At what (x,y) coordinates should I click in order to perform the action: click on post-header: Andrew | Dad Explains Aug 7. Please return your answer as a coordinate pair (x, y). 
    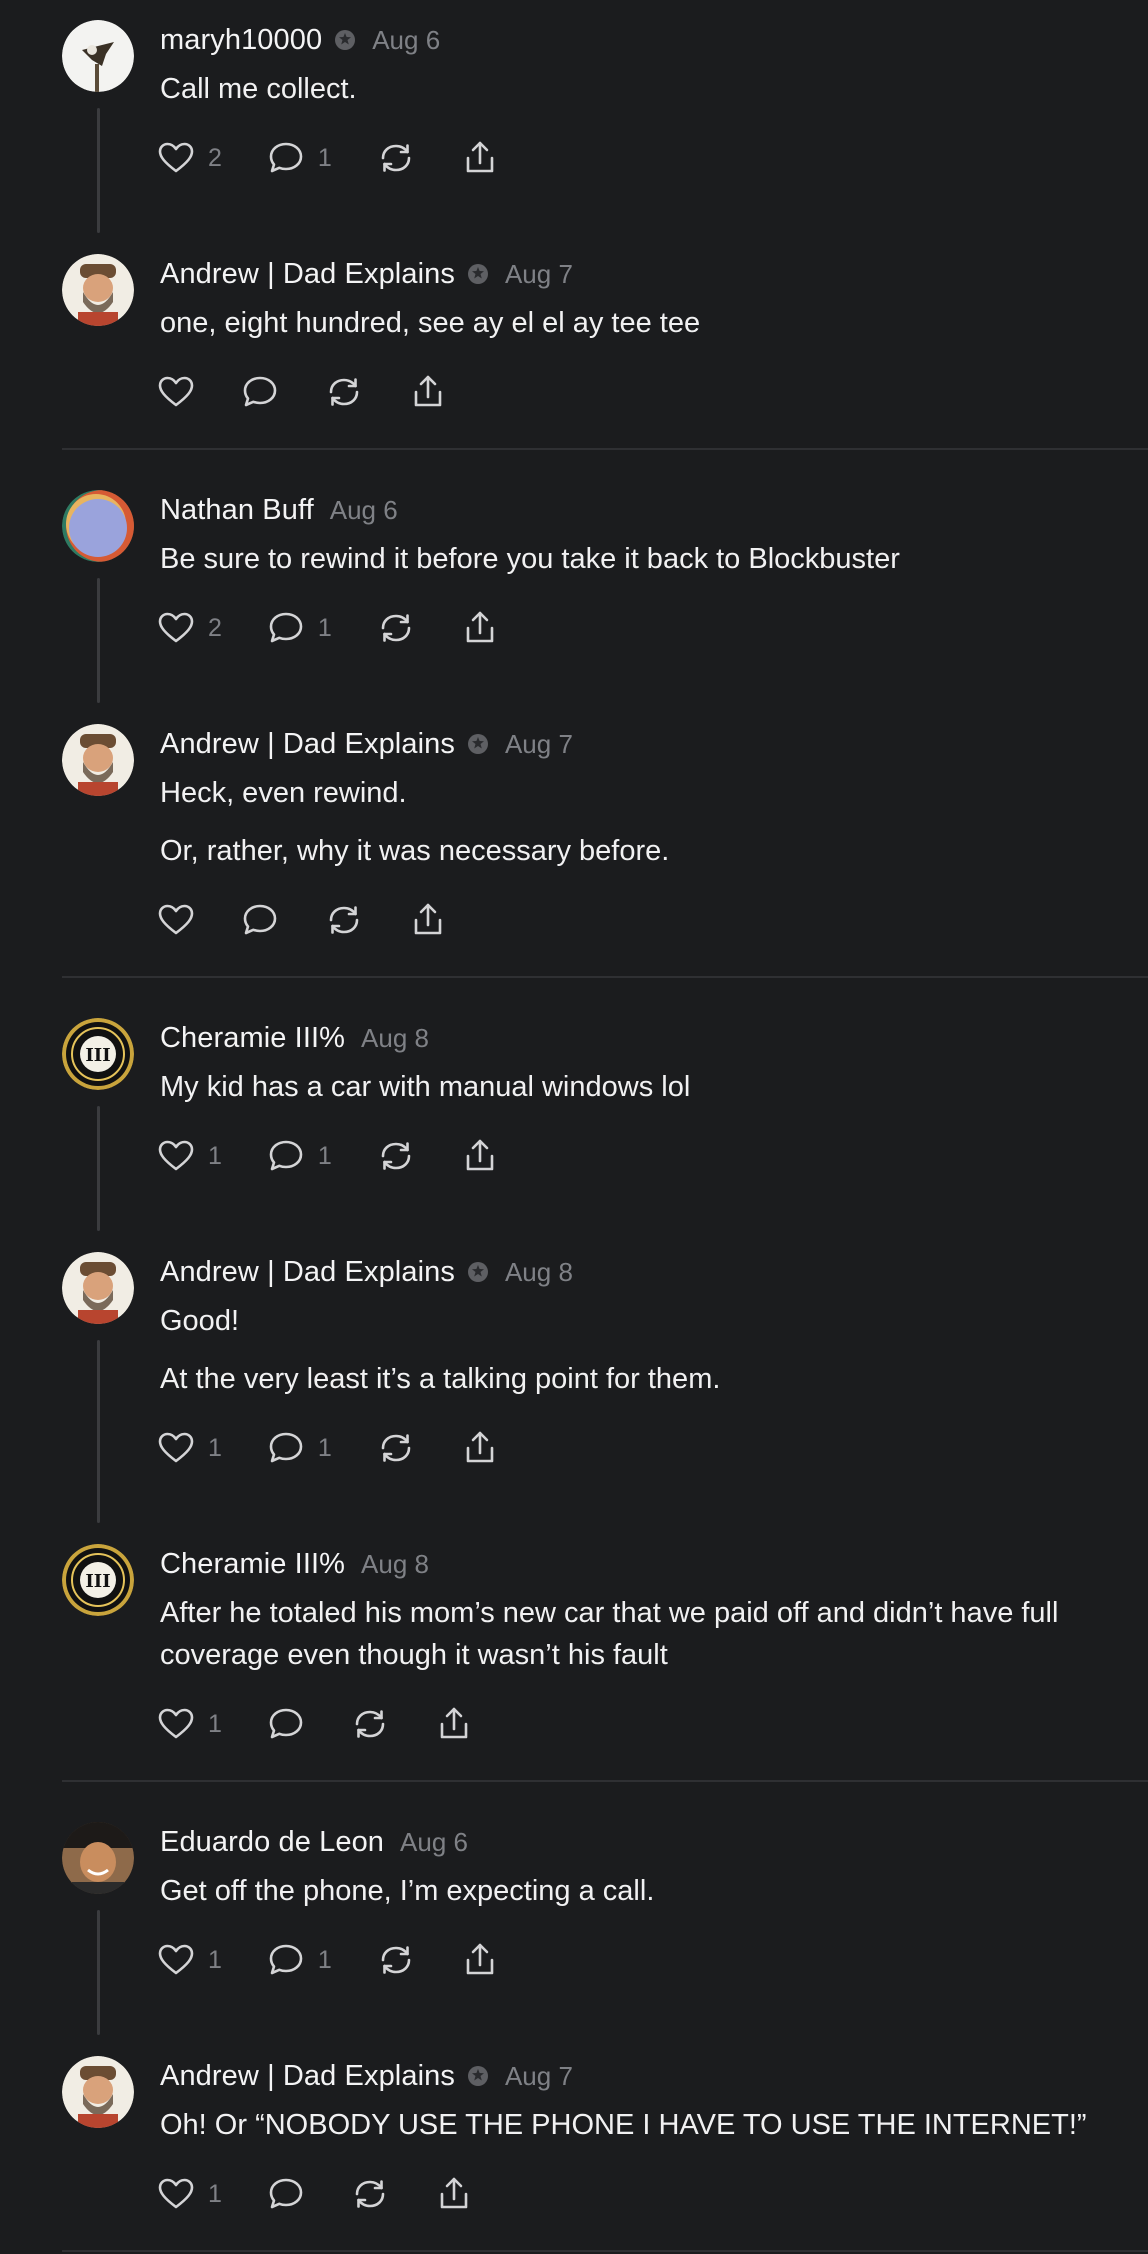
    Looking at the image, I should click on (366, 2076).